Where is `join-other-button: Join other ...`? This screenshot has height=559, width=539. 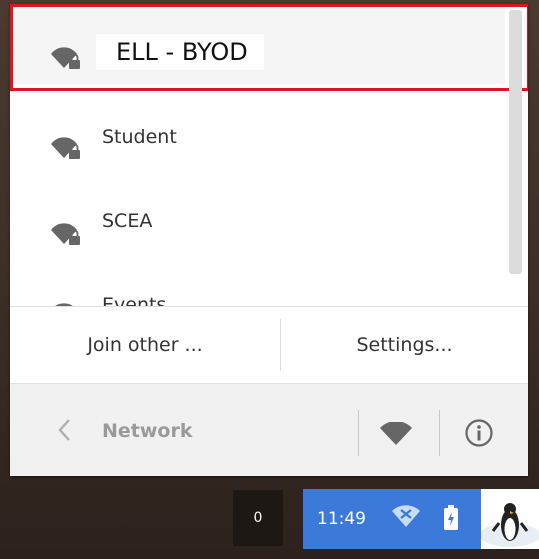 join-other-button: Join other ... is located at coordinates (145, 345).